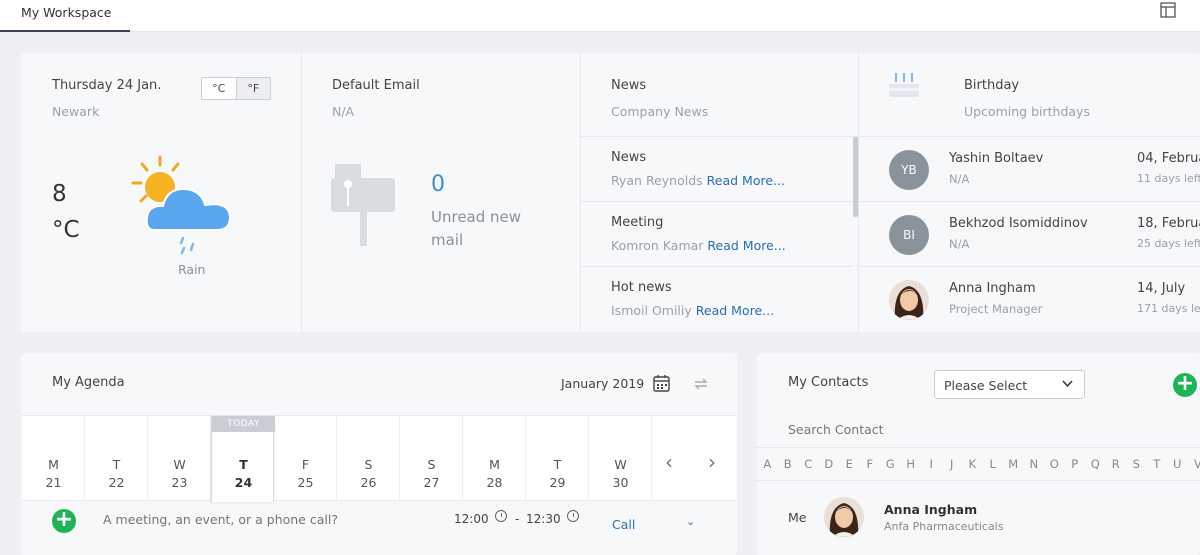 The width and height of the screenshot is (1200, 555). What do you see at coordinates (1067, 384) in the screenshot?
I see `chevron-down-icon` at bounding box center [1067, 384].